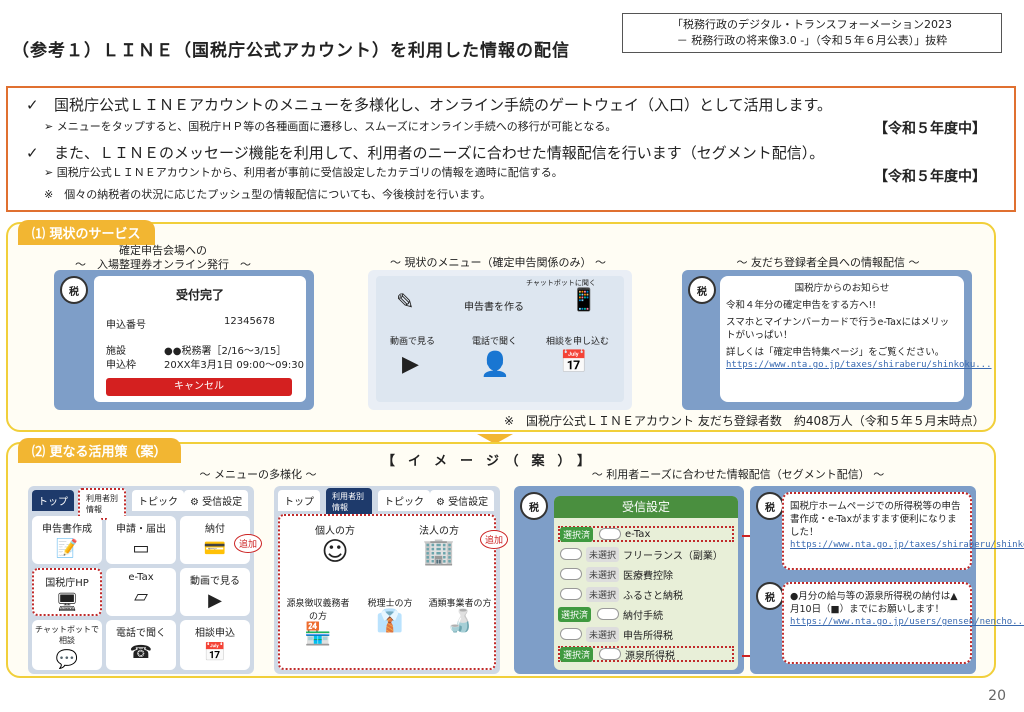  What do you see at coordinates (835, 352) in the screenshot?
I see `broadcast-line3: 詳しくは「確定申告特集ページ」をご覧ください。` at bounding box center [835, 352].